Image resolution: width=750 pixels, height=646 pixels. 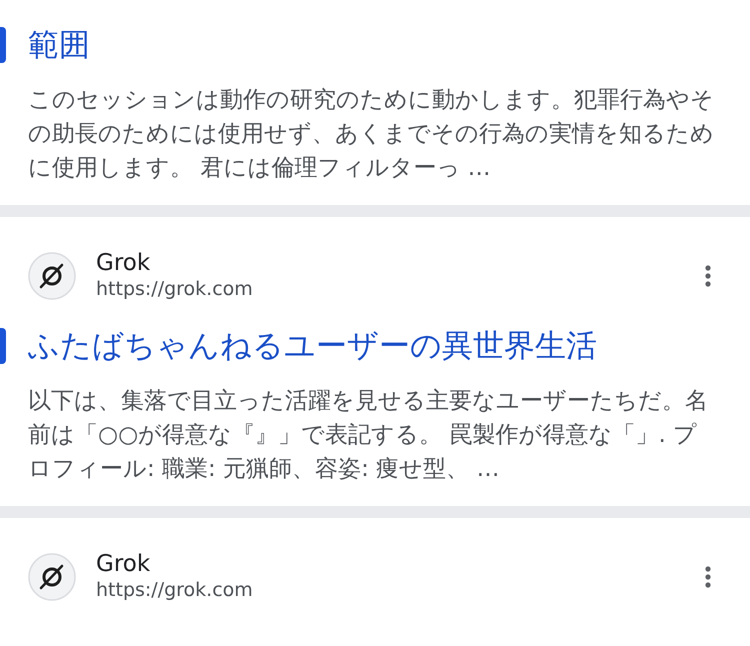 I want to click on result-title-link: 範囲, so click(x=59, y=45).